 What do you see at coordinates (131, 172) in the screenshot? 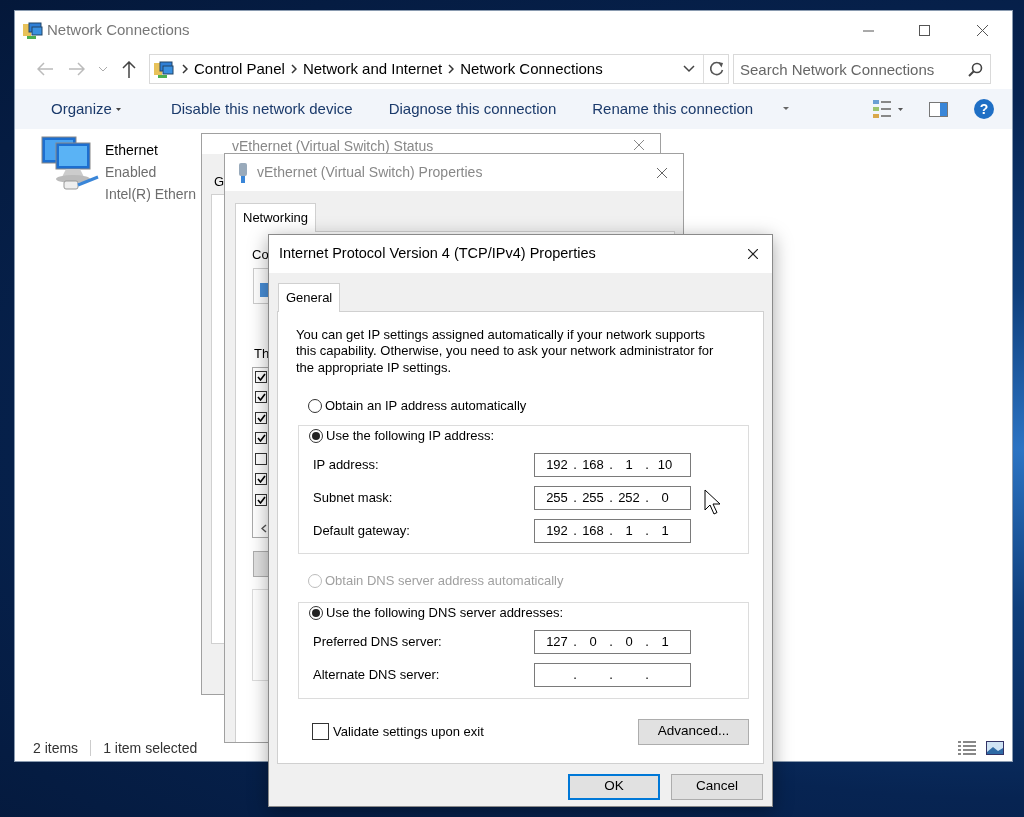
I see `connection-status: Enabled` at bounding box center [131, 172].